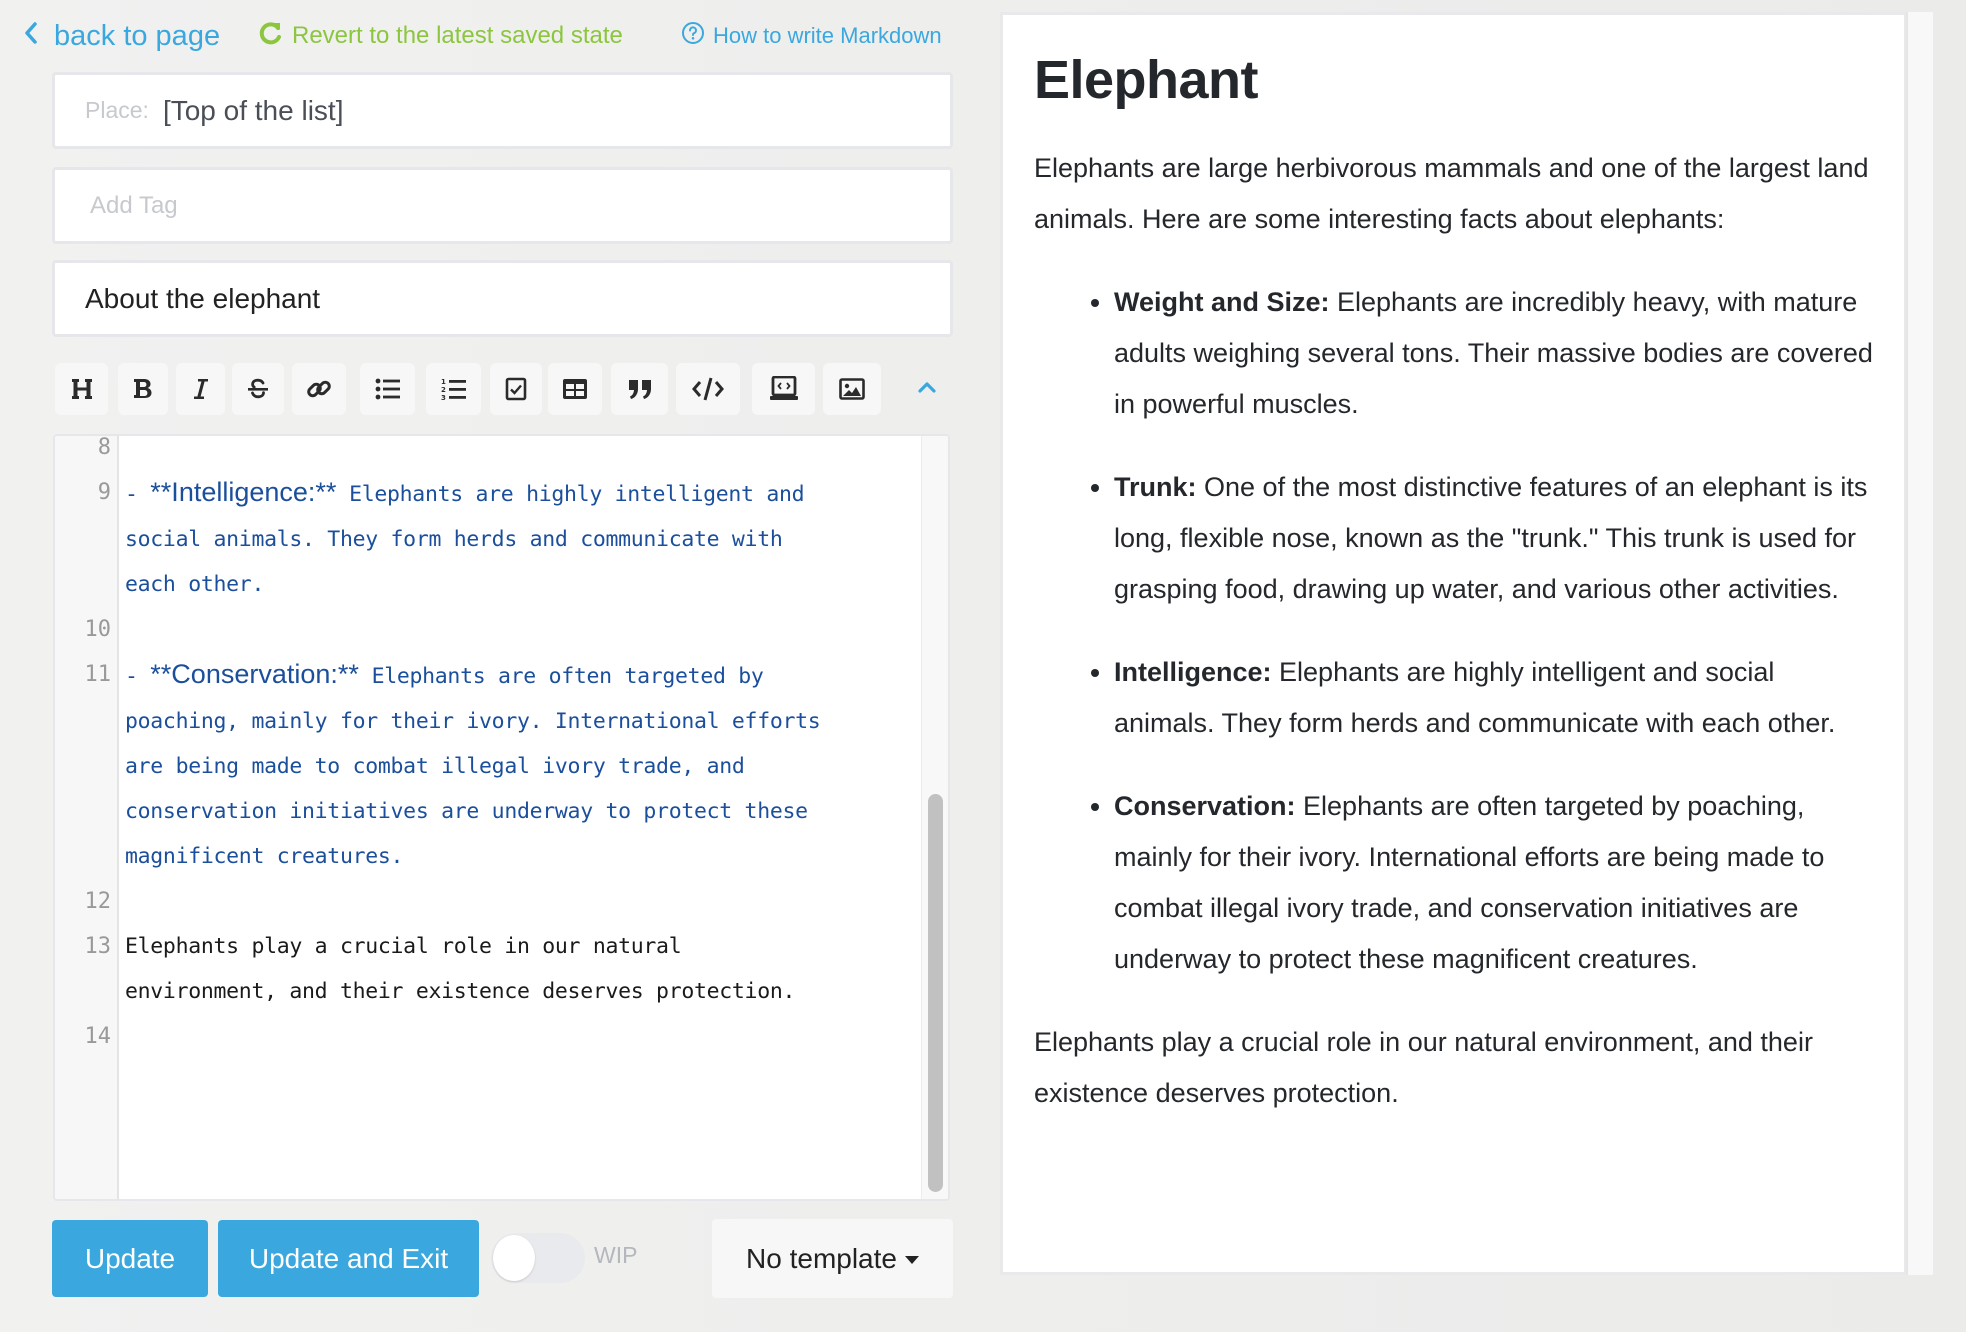 The width and height of the screenshot is (1966, 1332). I want to click on bold-icon, so click(143, 389).